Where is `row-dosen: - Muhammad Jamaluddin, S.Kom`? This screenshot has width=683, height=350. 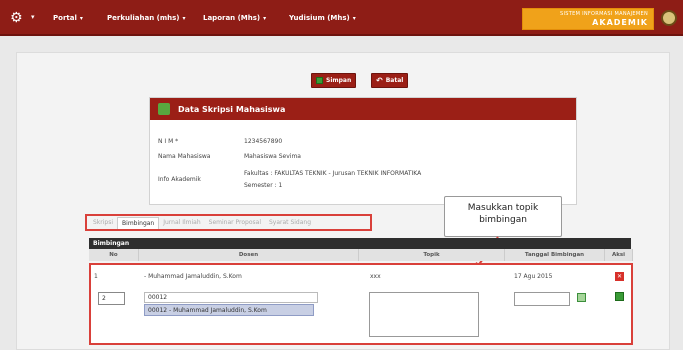 row-dosen: - Muhammad Jamaluddin, S.Kom is located at coordinates (193, 276).